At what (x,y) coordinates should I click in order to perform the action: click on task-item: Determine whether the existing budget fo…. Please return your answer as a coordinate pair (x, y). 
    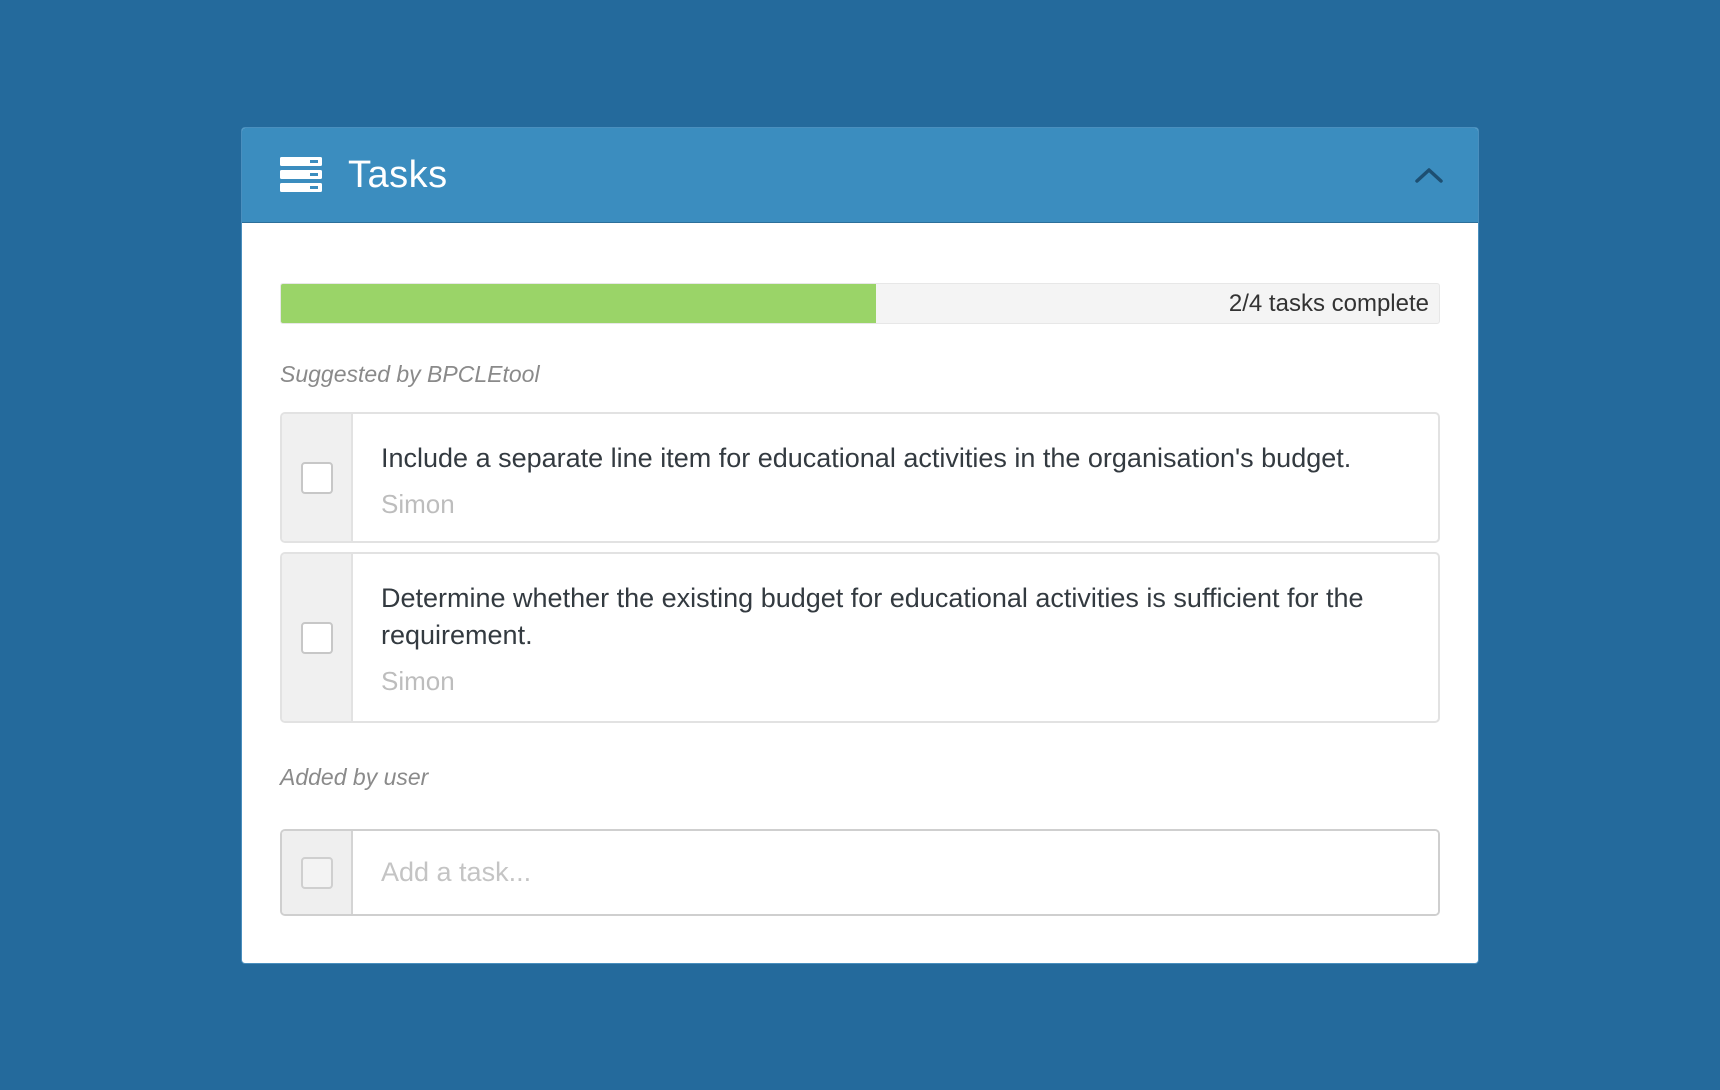
    Looking at the image, I should click on (860, 637).